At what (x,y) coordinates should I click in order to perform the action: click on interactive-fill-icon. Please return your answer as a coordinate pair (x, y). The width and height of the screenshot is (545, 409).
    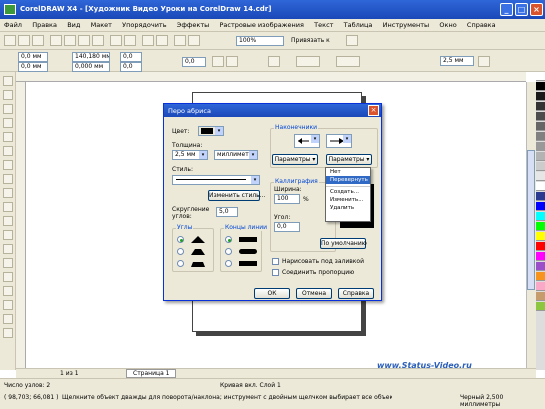
    Looking at the image, I should click on (8, 333).